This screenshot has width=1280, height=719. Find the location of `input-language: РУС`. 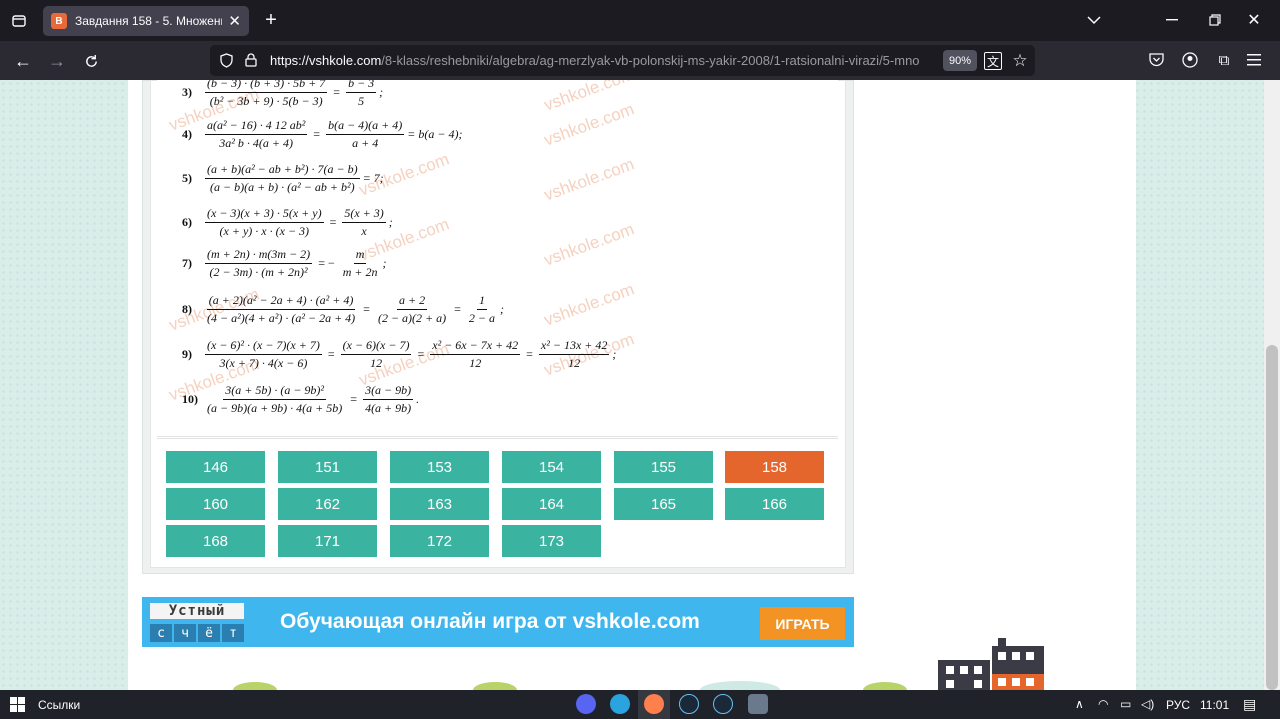

input-language: РУС is located at coordinates (1178, 705).